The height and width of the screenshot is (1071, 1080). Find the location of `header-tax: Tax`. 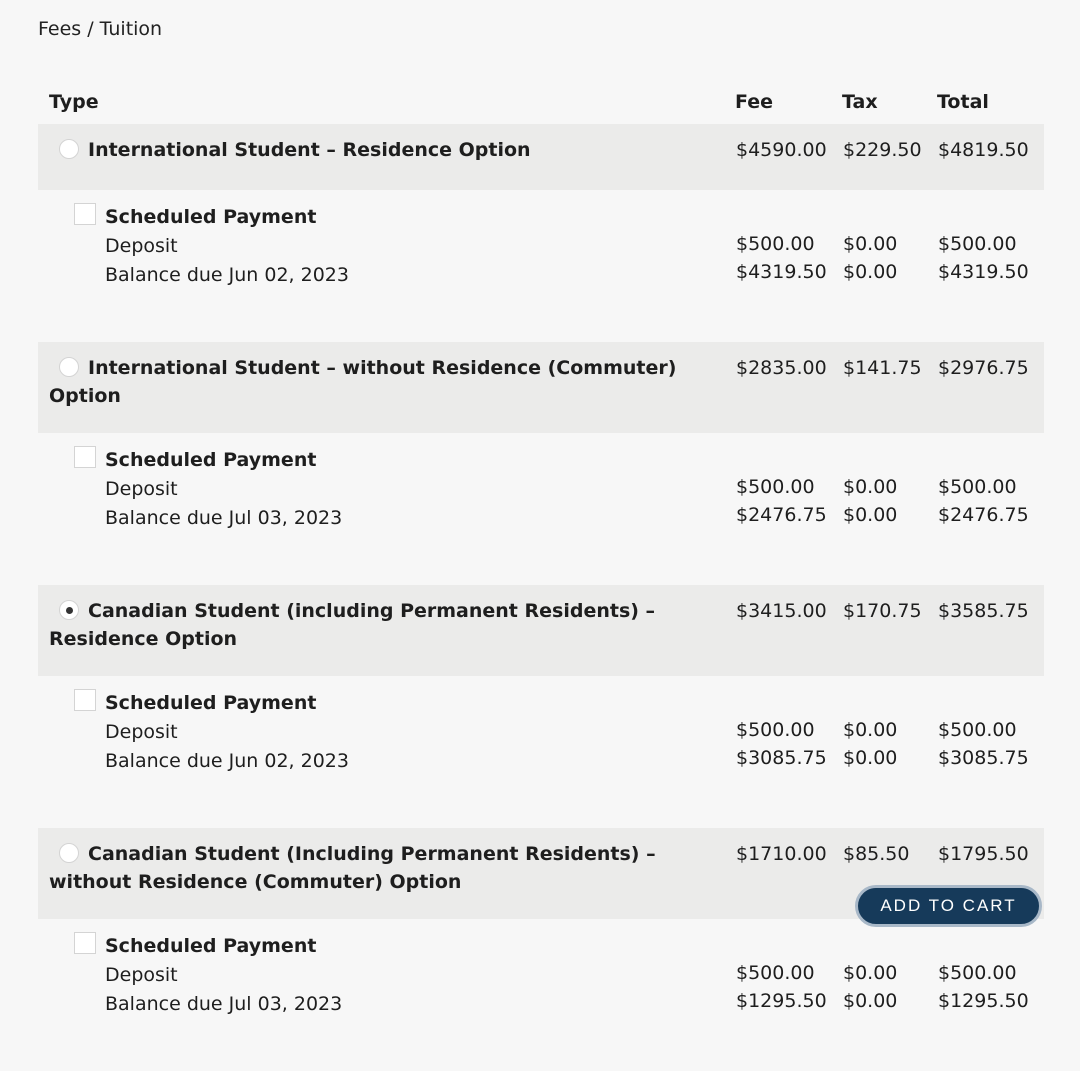

header-tax: Tax is located at coordinates (860, 102).